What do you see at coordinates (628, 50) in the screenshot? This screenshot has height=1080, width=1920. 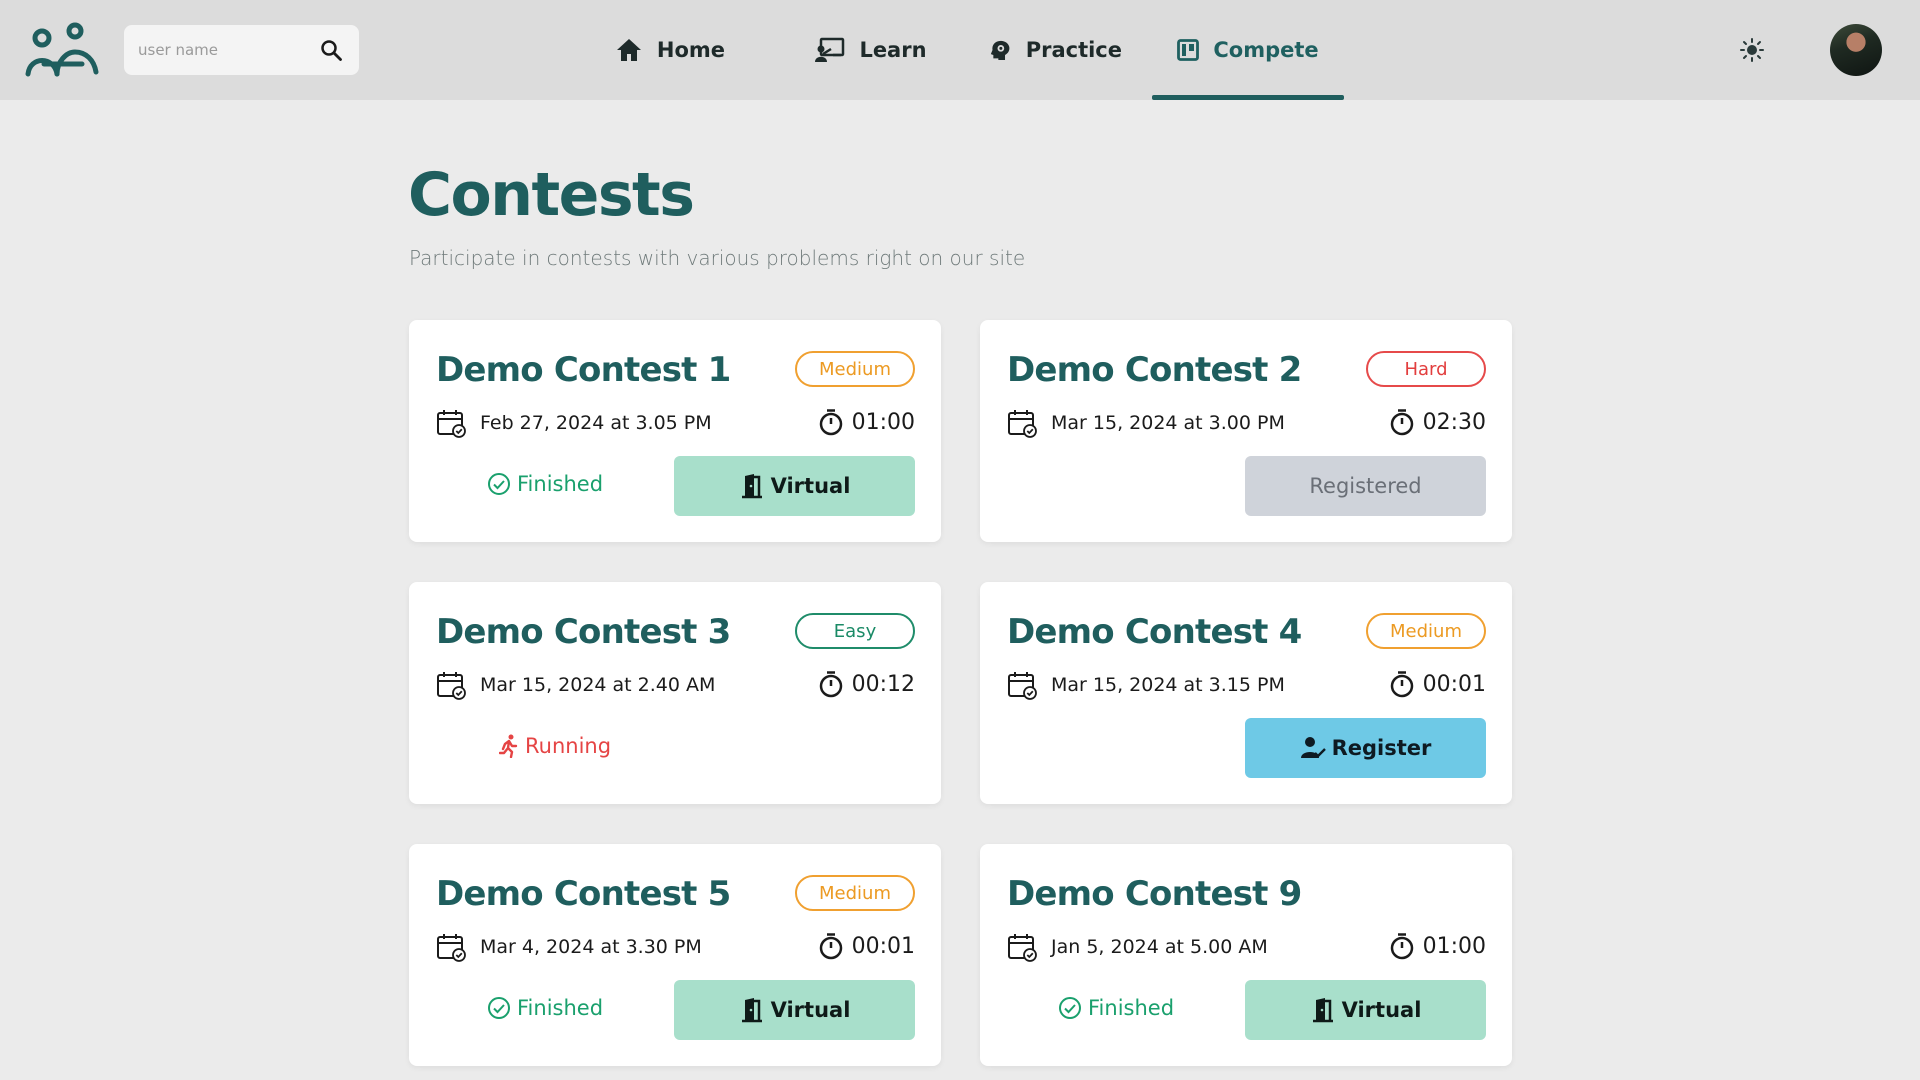 I see `home-icon` at bounding box center [628, 50].